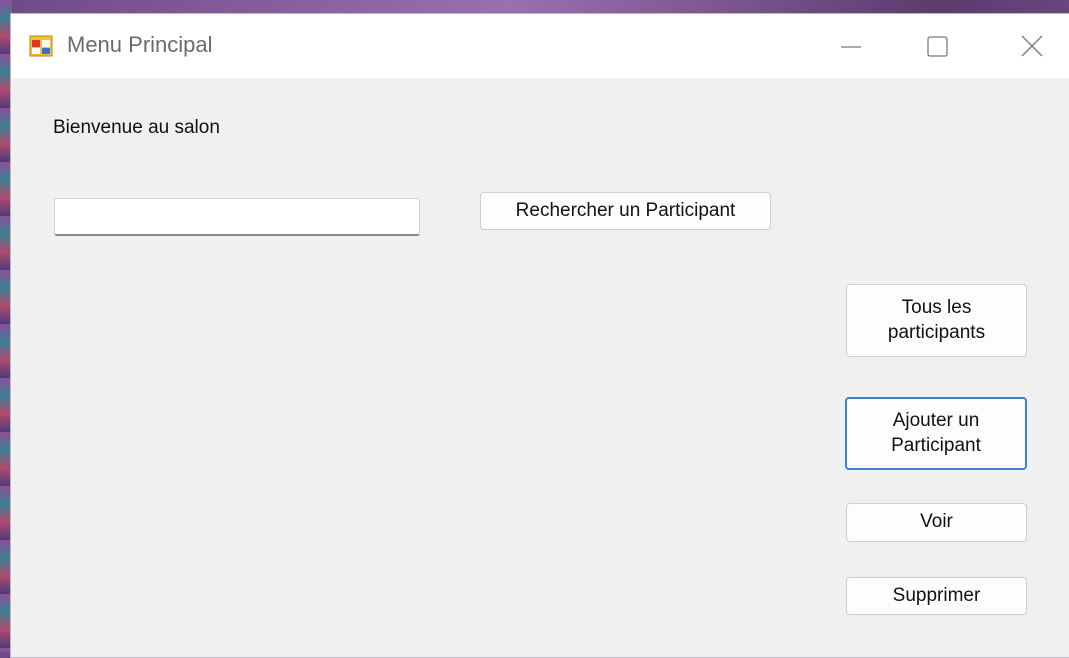 This screenshot has width=1069, height=658. Describe the element at coordinates (936, 320) in the screenshot. I see `all-participants-button: Tous les participants` at that location.